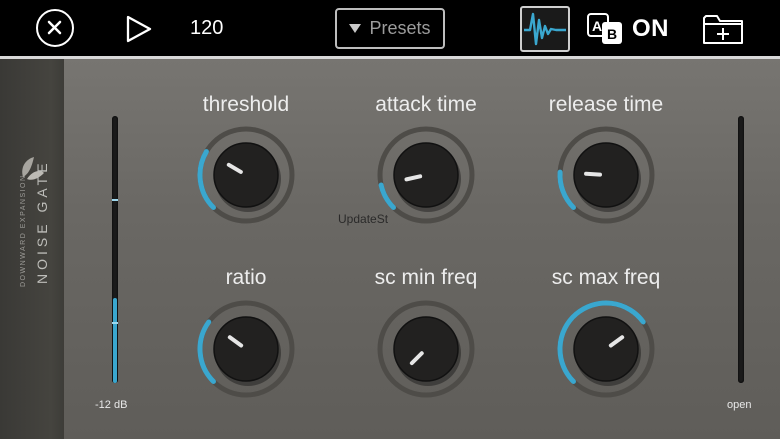  Describe the element at coordinates (23, 230) in the screenshot. I see `plugin-subtitle: DOWNWARD EXPANSION` at that location.